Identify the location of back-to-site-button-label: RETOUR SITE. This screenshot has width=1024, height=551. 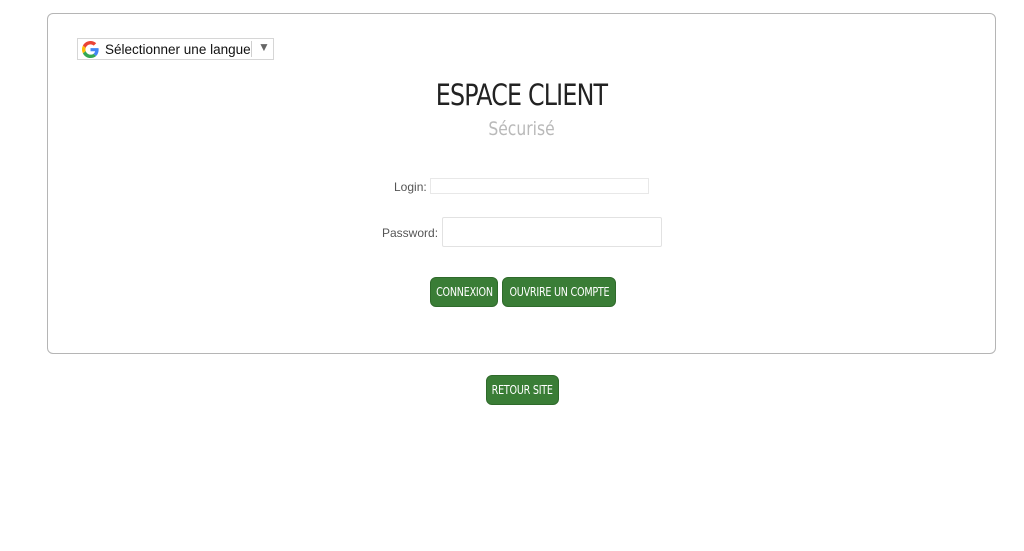
(522, 390).